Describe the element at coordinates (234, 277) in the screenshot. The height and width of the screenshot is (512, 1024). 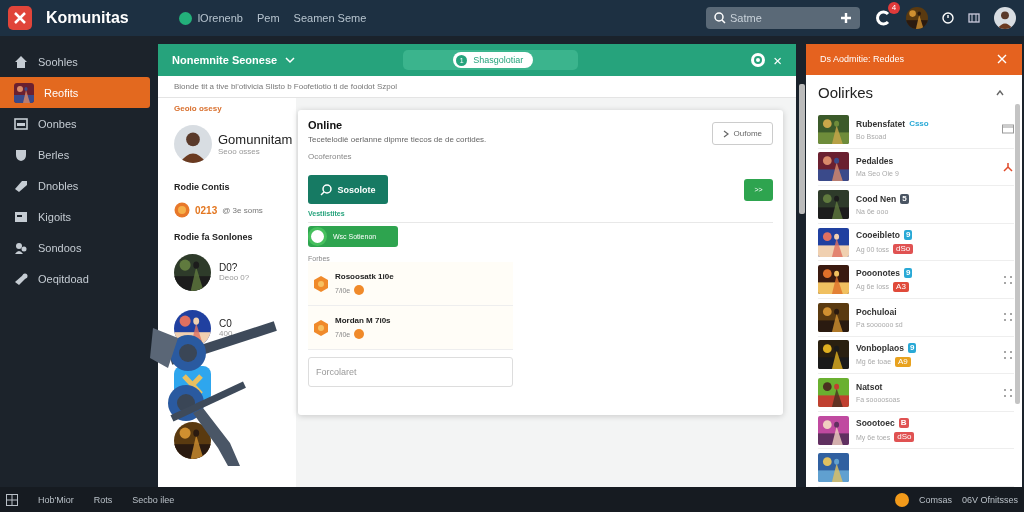
I see `member-meta: Deoo 0?` at that location.